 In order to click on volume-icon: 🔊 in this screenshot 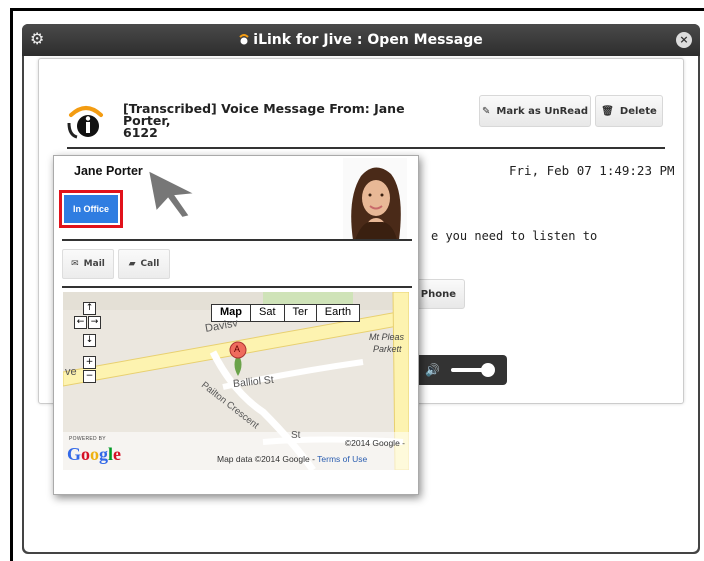, I will do `click(432, 370)`.